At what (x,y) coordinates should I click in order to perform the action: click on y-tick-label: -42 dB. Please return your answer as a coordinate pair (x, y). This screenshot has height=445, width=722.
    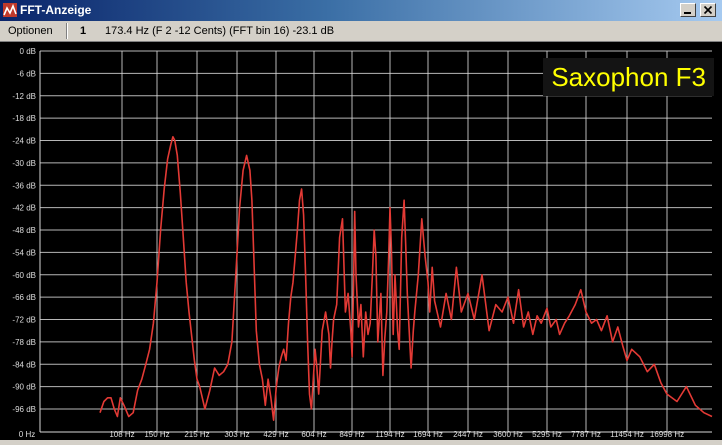
    Looking at the image, I should click on (24, 208).